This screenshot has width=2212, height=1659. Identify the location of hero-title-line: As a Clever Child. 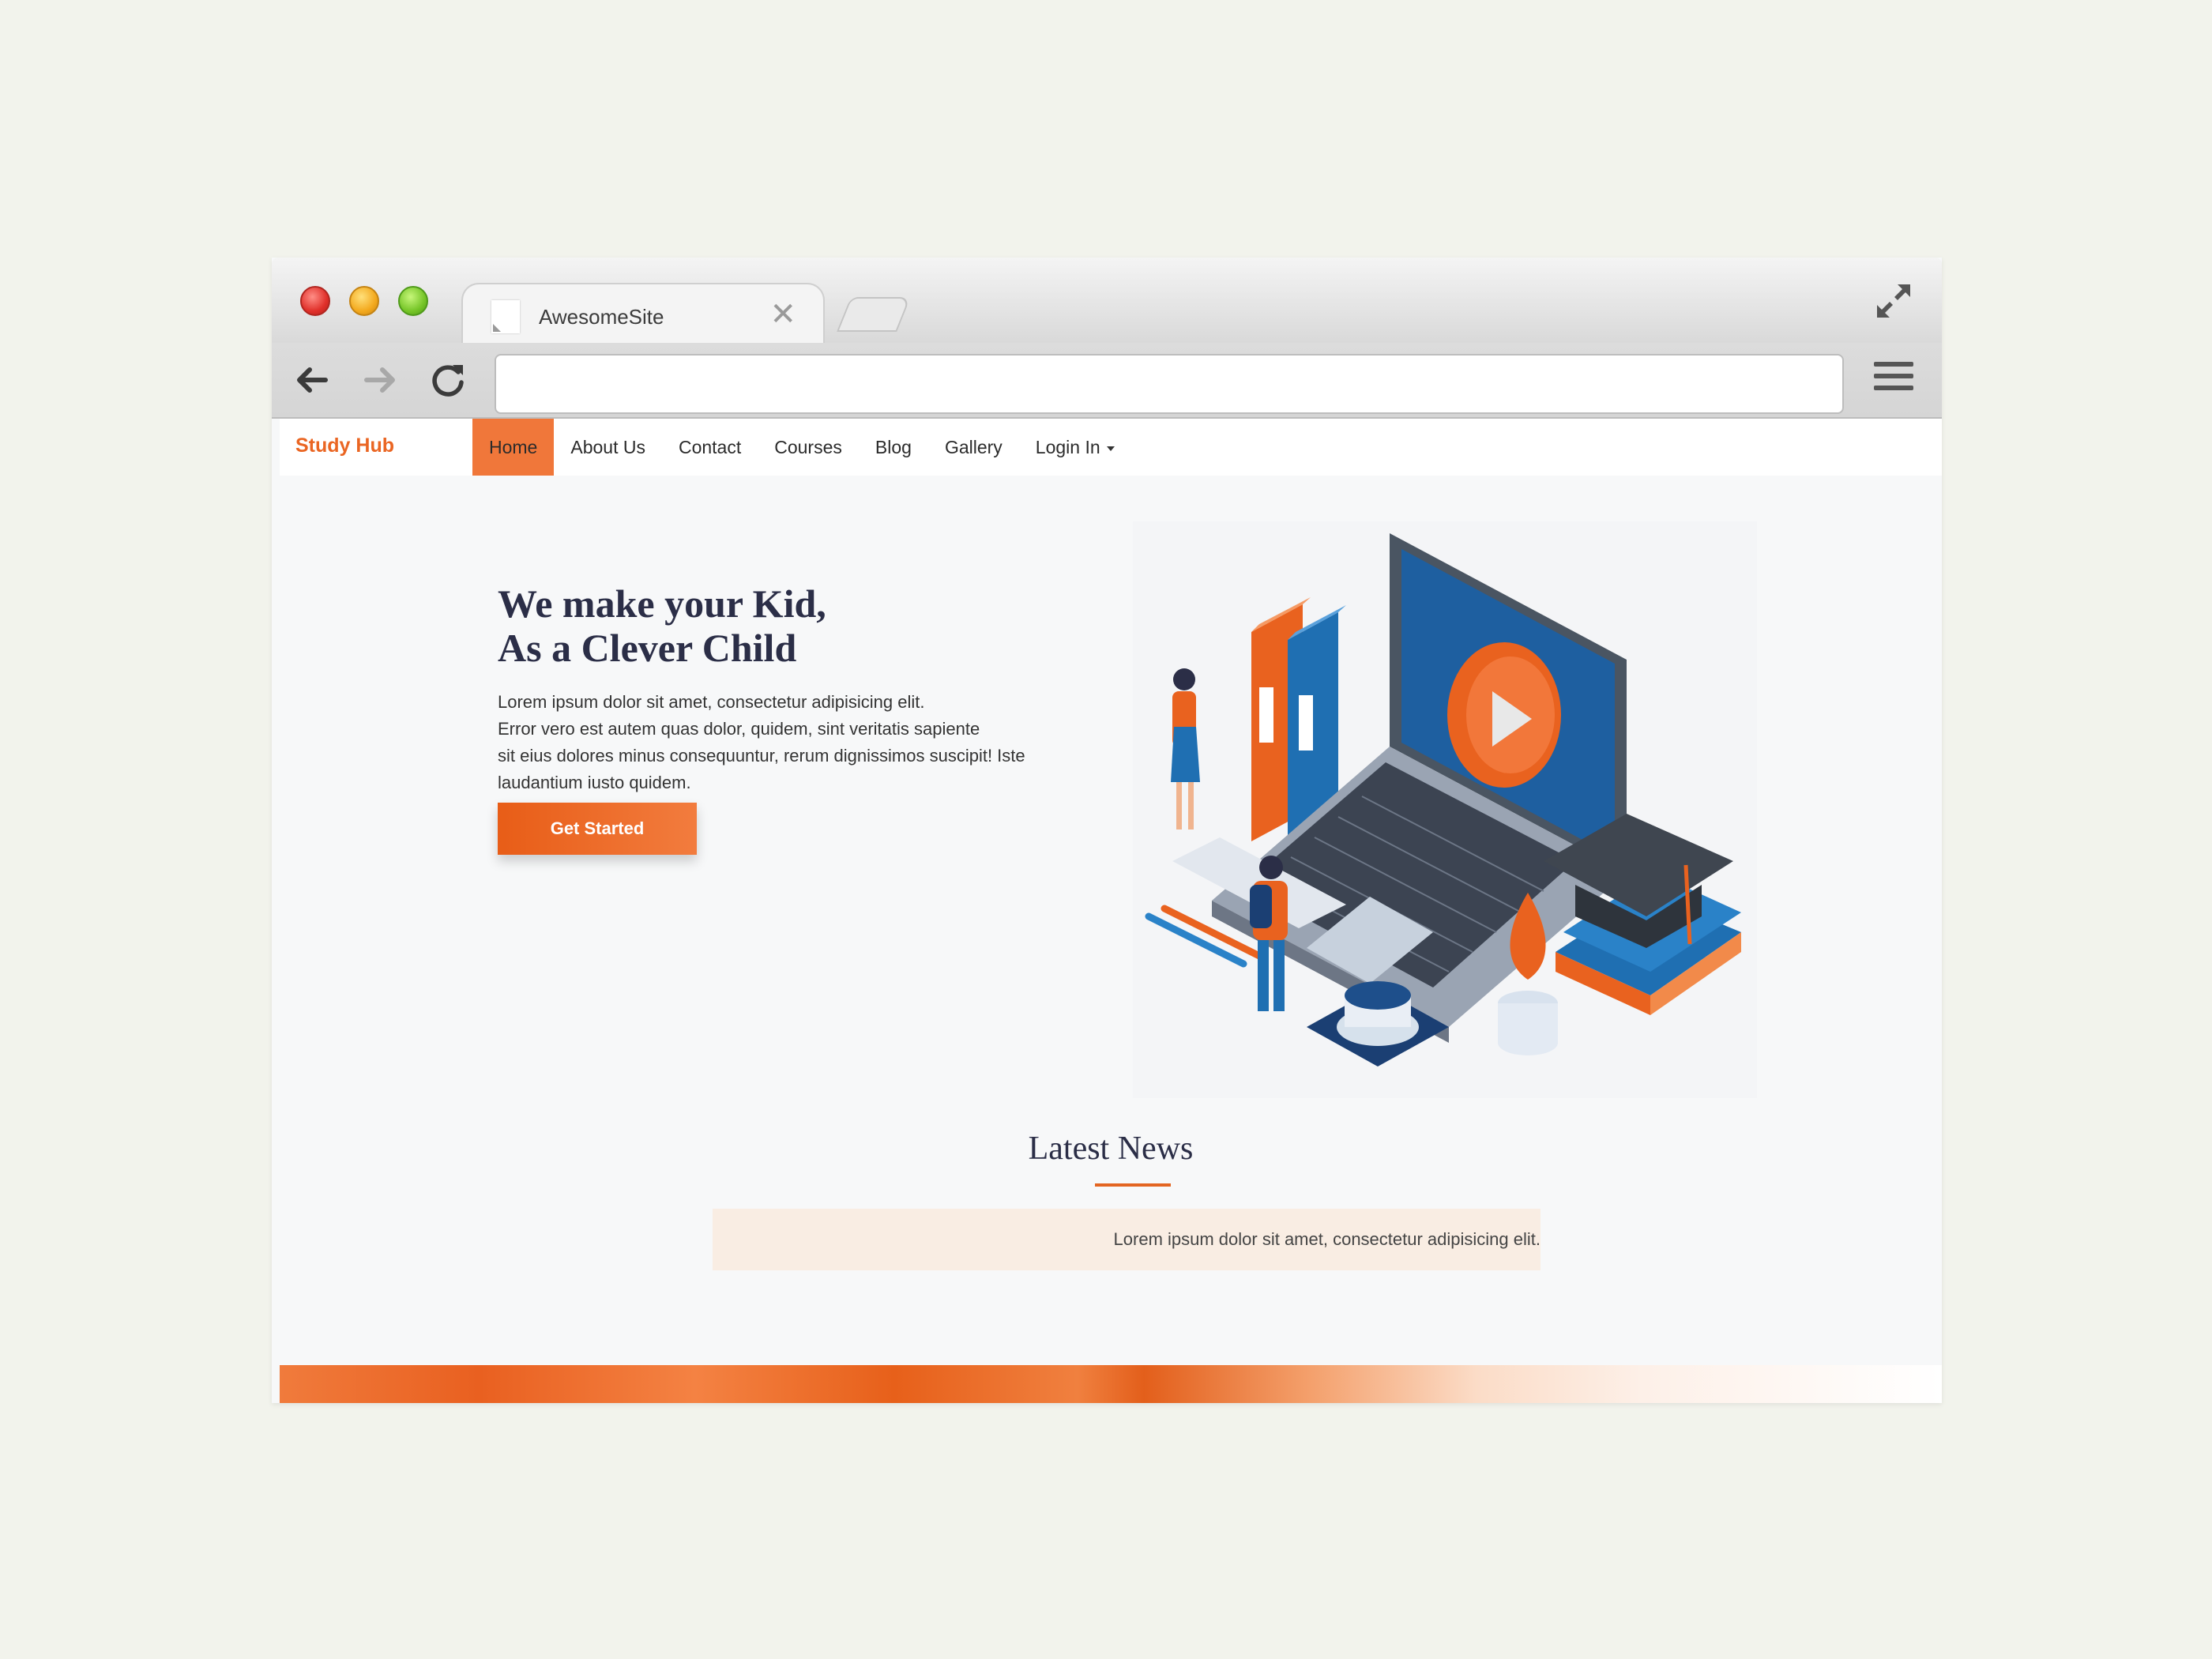
(647, 648).